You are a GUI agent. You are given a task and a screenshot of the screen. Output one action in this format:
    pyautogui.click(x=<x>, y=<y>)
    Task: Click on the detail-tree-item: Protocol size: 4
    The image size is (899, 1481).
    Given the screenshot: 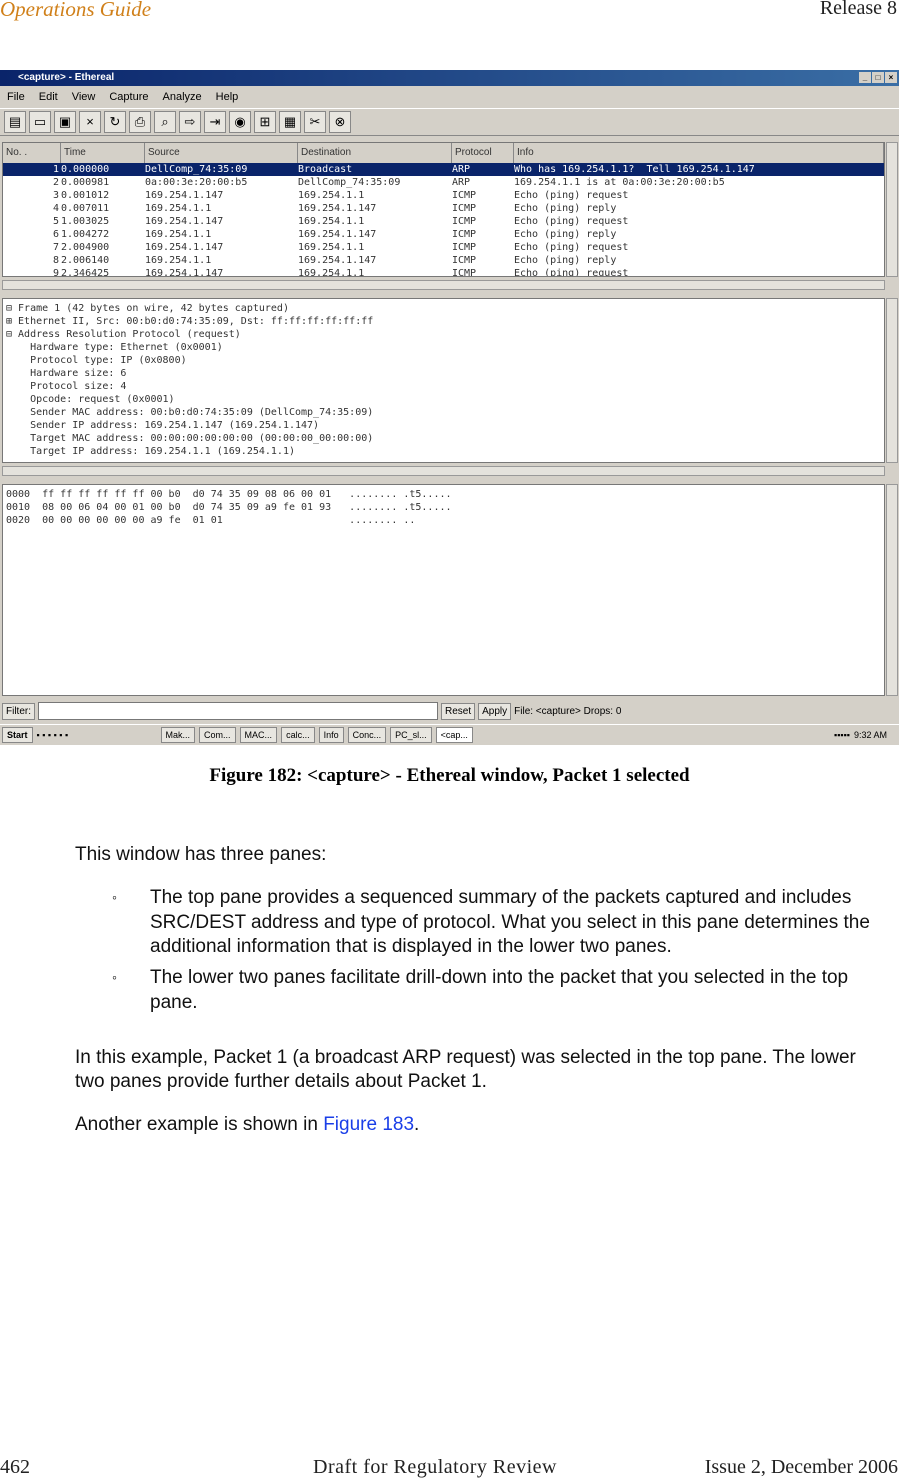 What is the action you would take?
    pyautogui.click(x=443, y=386)
    